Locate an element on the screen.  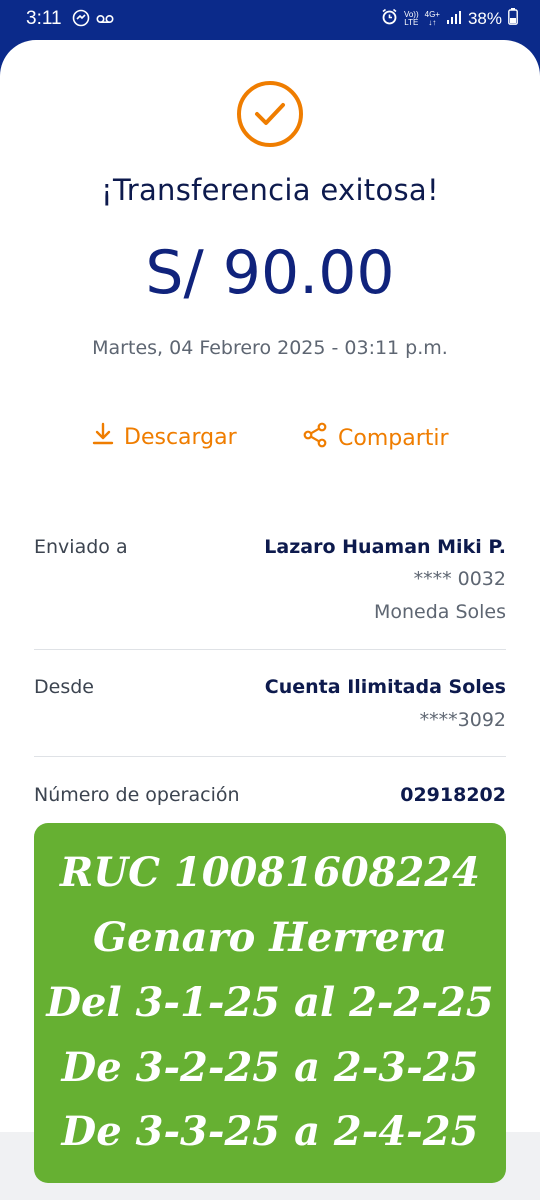
from-account-name: Cuenta Ilimitada Soles is located at coordinates (385, 687).